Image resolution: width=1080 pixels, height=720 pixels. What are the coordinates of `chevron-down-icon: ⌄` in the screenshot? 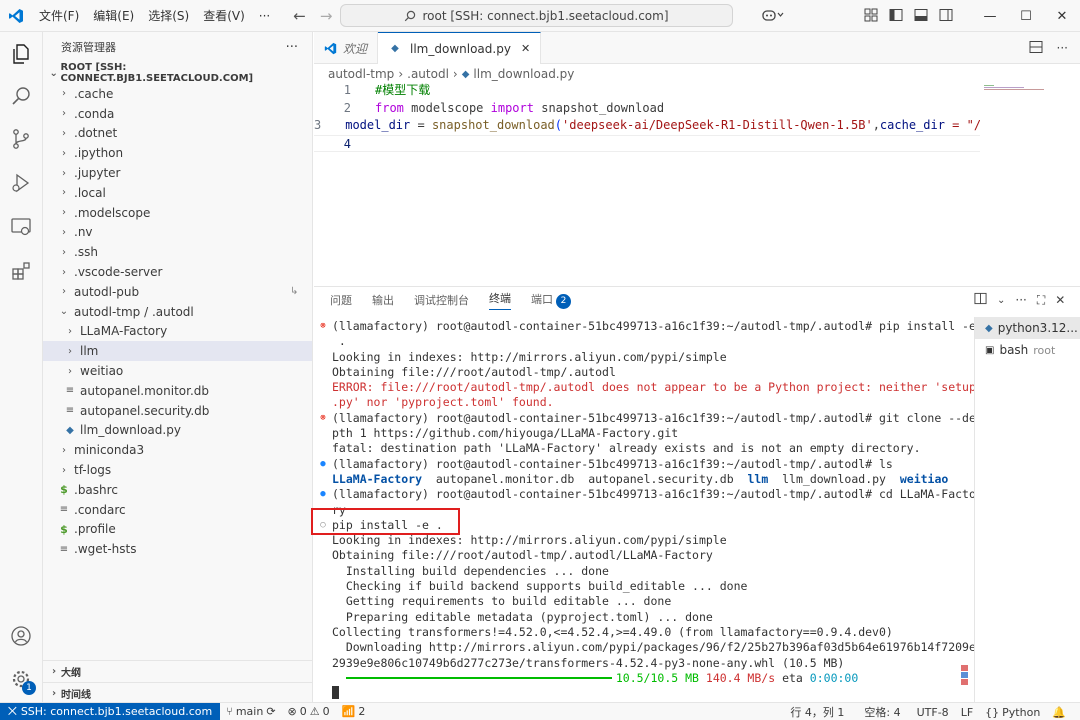 It's located at (1001, 300).